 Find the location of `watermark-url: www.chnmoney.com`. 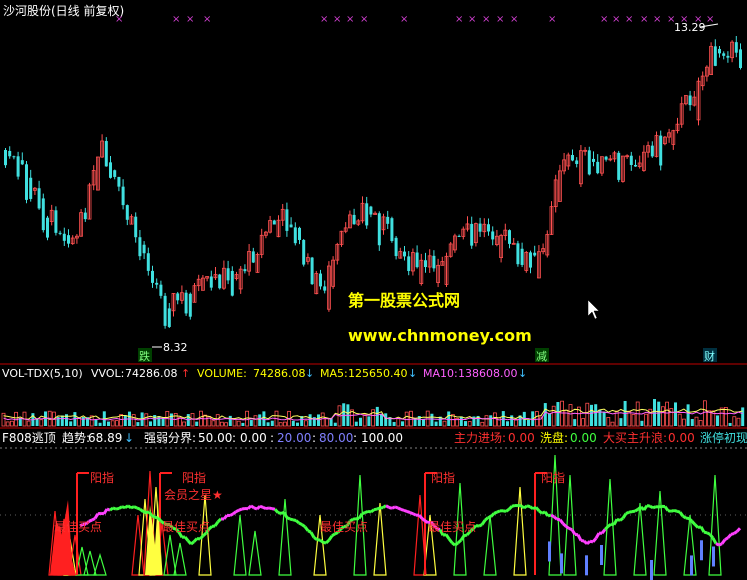

watermark-url: www.chnmoney.com is located at coordinates (440, 335).